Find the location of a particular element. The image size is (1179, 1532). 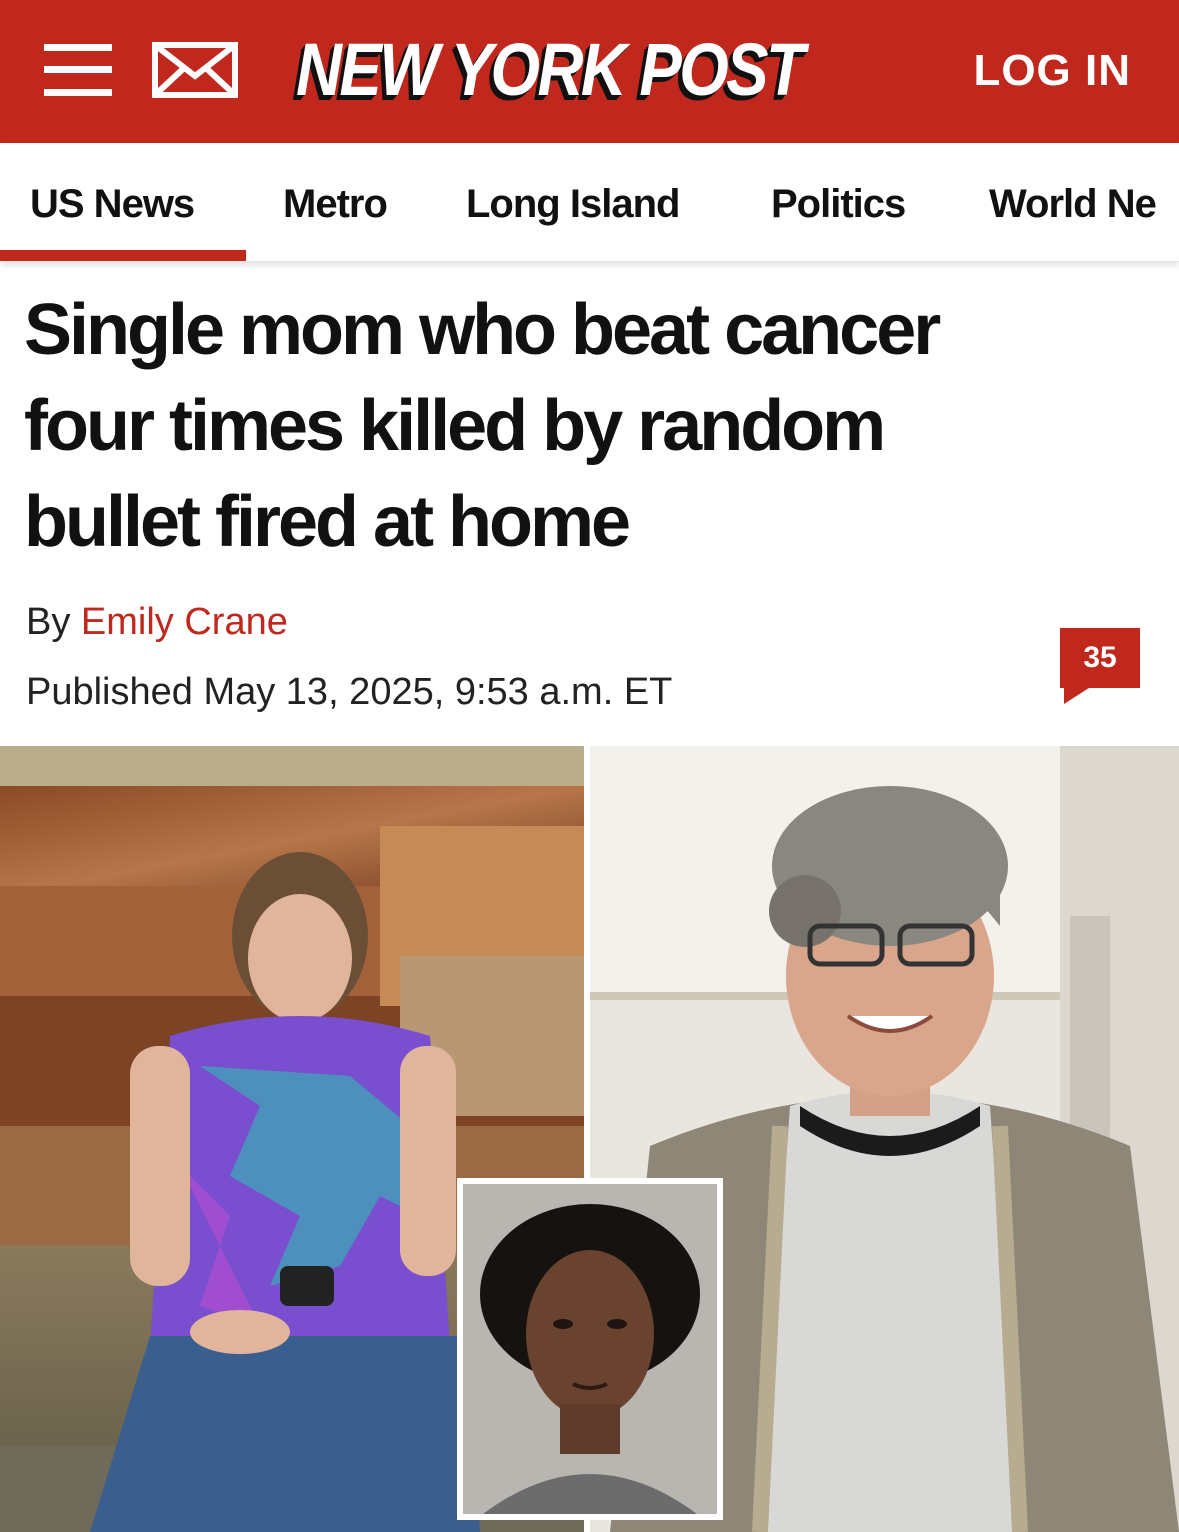

comment-count: 35 is located at coordinates (1100, 658).